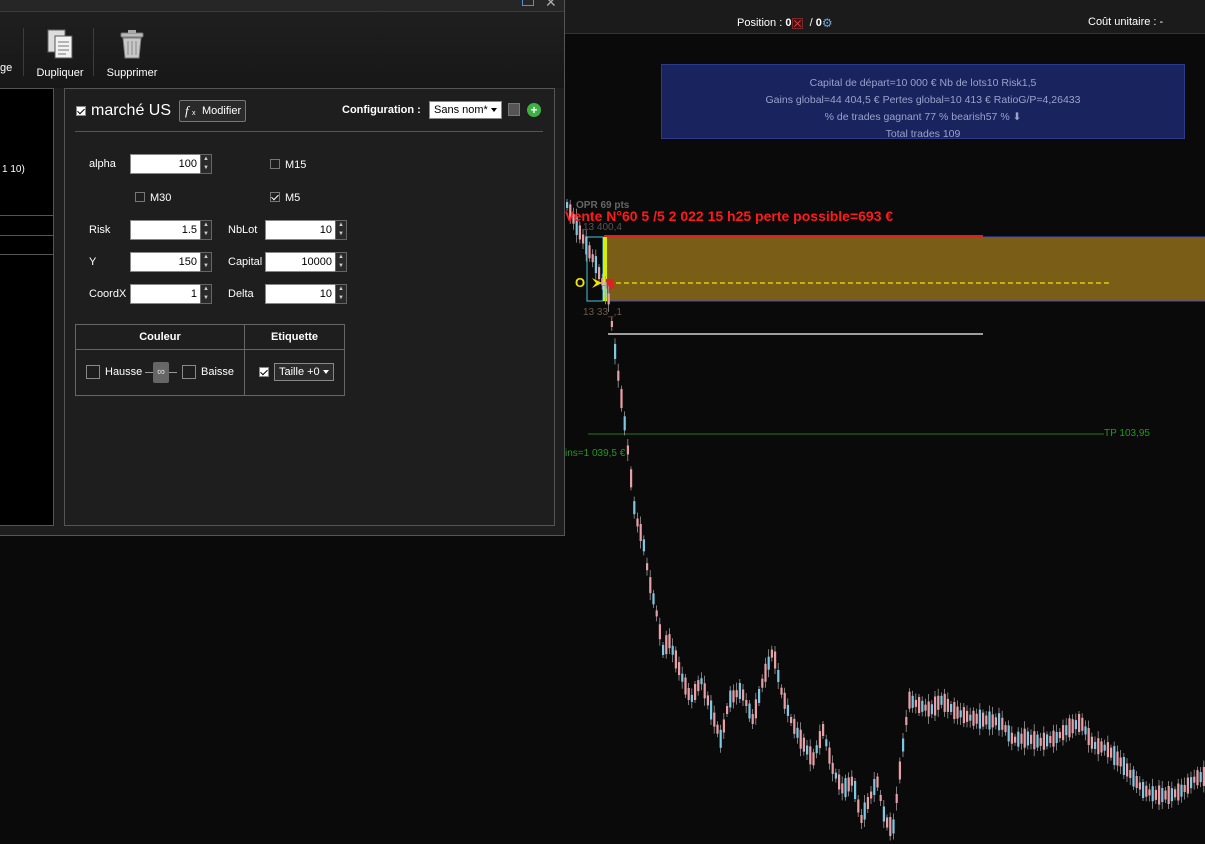  Describe the element at coordinates (304, 372) in the screenshot. I see `label-size-select: Taille +0` at that location.